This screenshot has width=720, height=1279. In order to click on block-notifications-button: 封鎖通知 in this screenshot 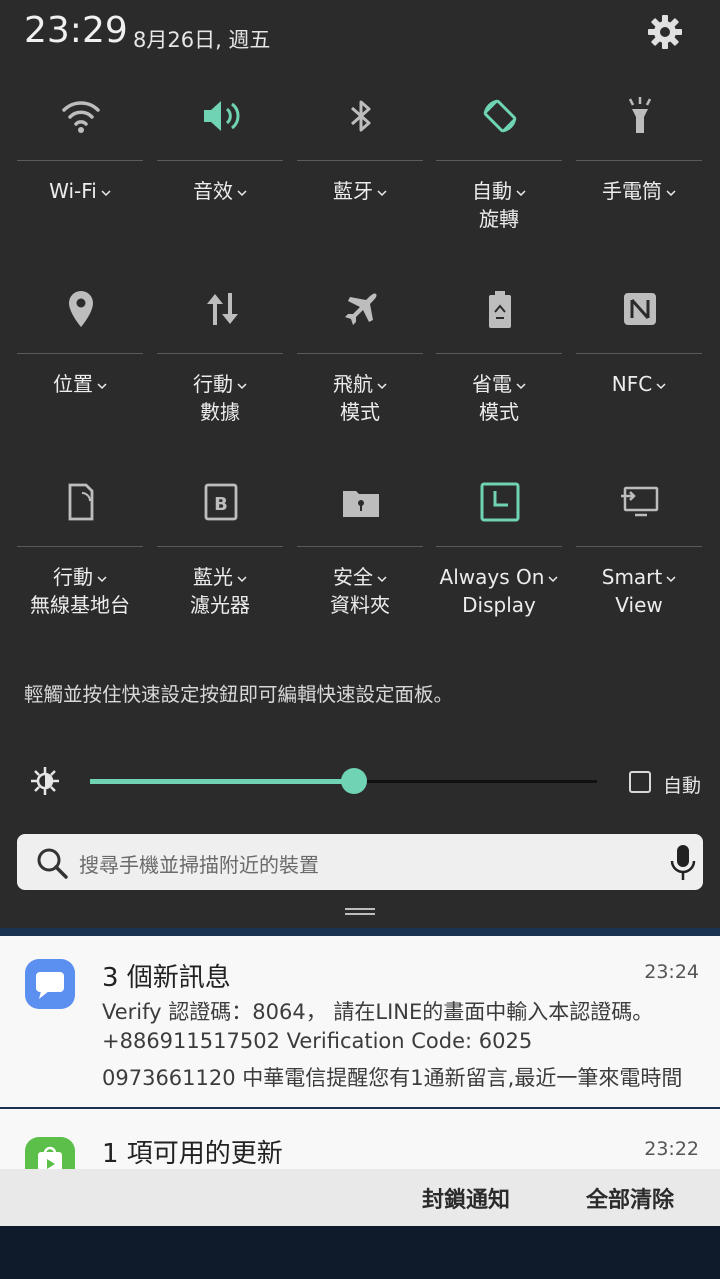, I will do `click(466, 1198)`.